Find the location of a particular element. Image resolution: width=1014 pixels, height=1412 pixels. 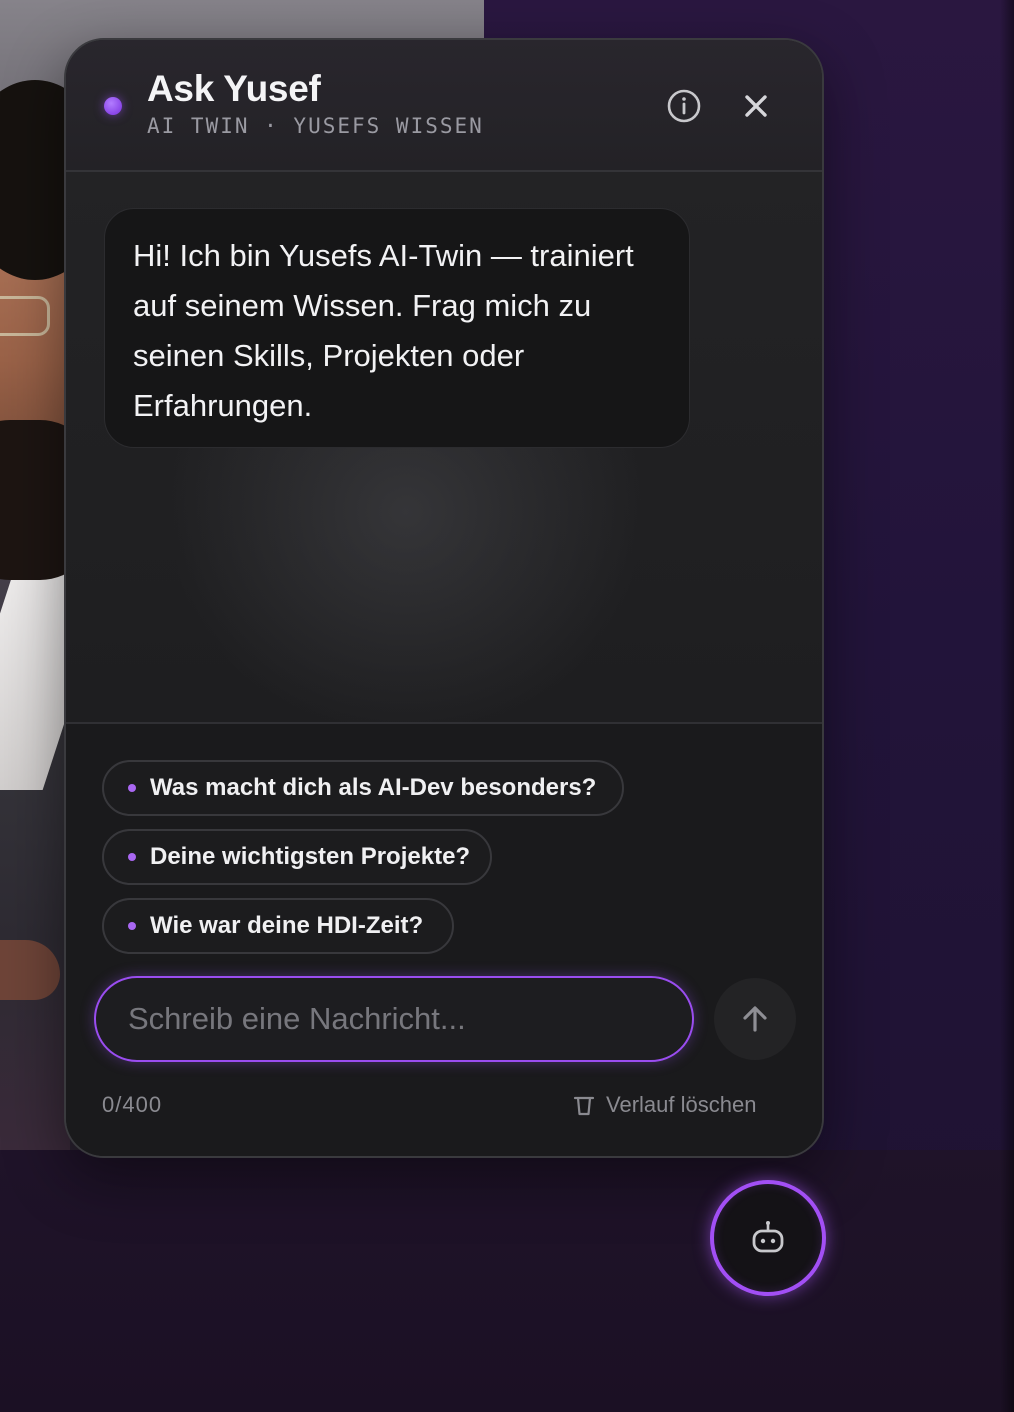

character-counter: 0/400 is located at coordinates (132, 1104).